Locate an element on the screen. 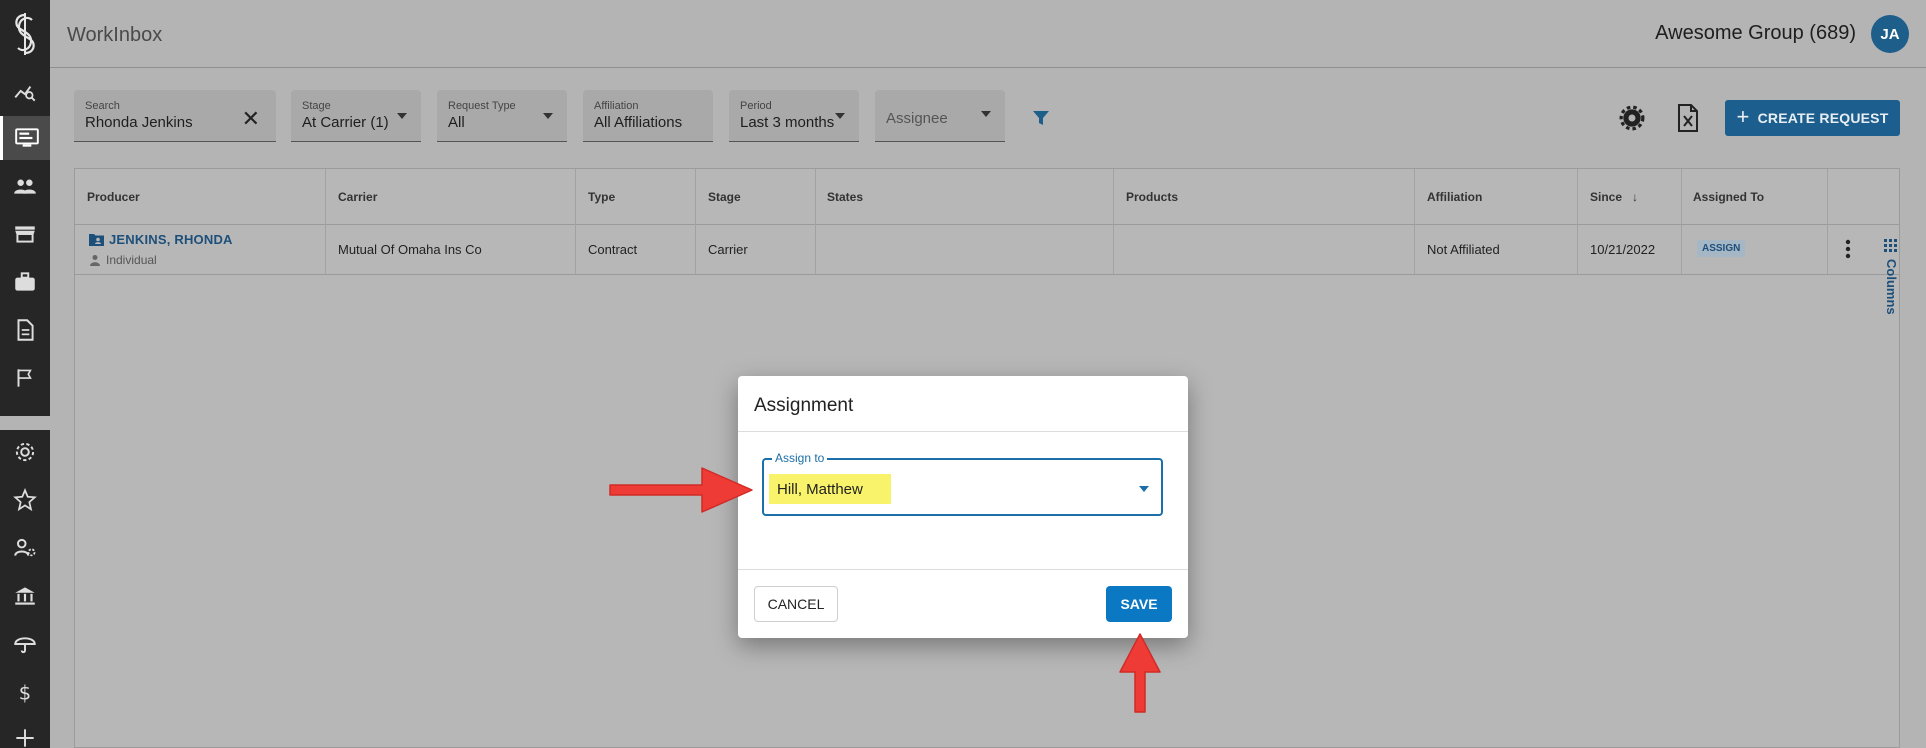 This screenshot has width=1926, height=748. settings-gear-icon is located at coordinates (1632, 118).